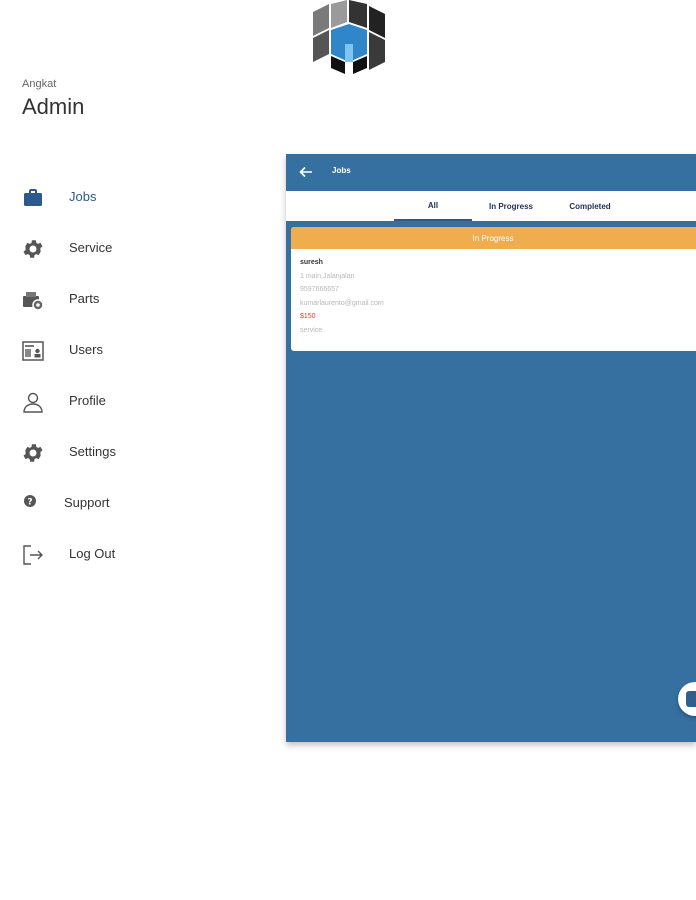 The height and width of the screenshot is (900, 696). What do you see at coordinates (349, 37) in the screenshot?
I see `cube-logo-icon` at bounding box center [349, 37].